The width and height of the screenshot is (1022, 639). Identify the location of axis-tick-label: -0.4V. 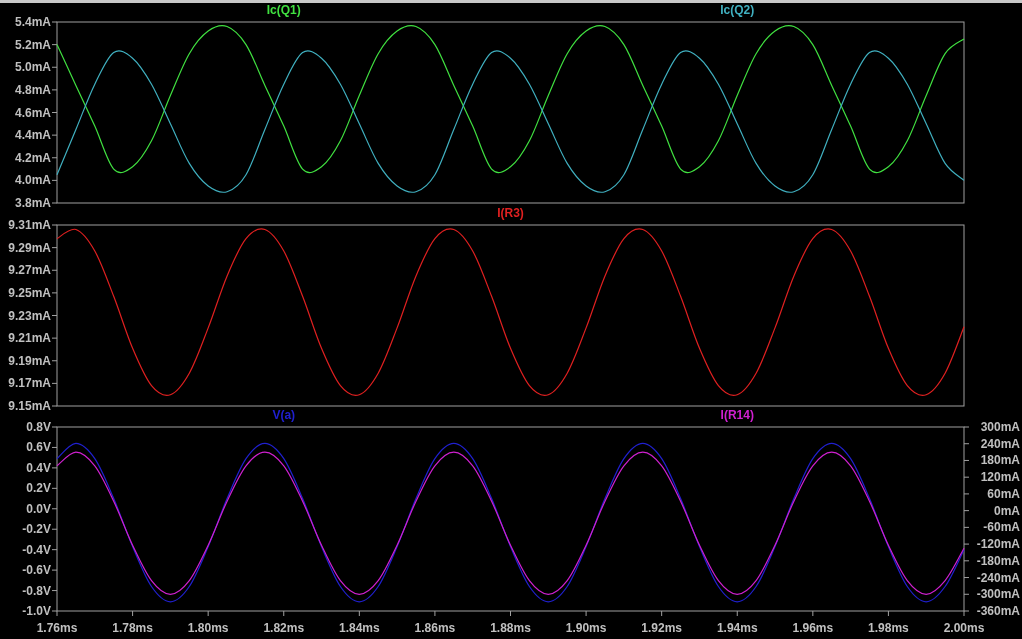
(36, 549).